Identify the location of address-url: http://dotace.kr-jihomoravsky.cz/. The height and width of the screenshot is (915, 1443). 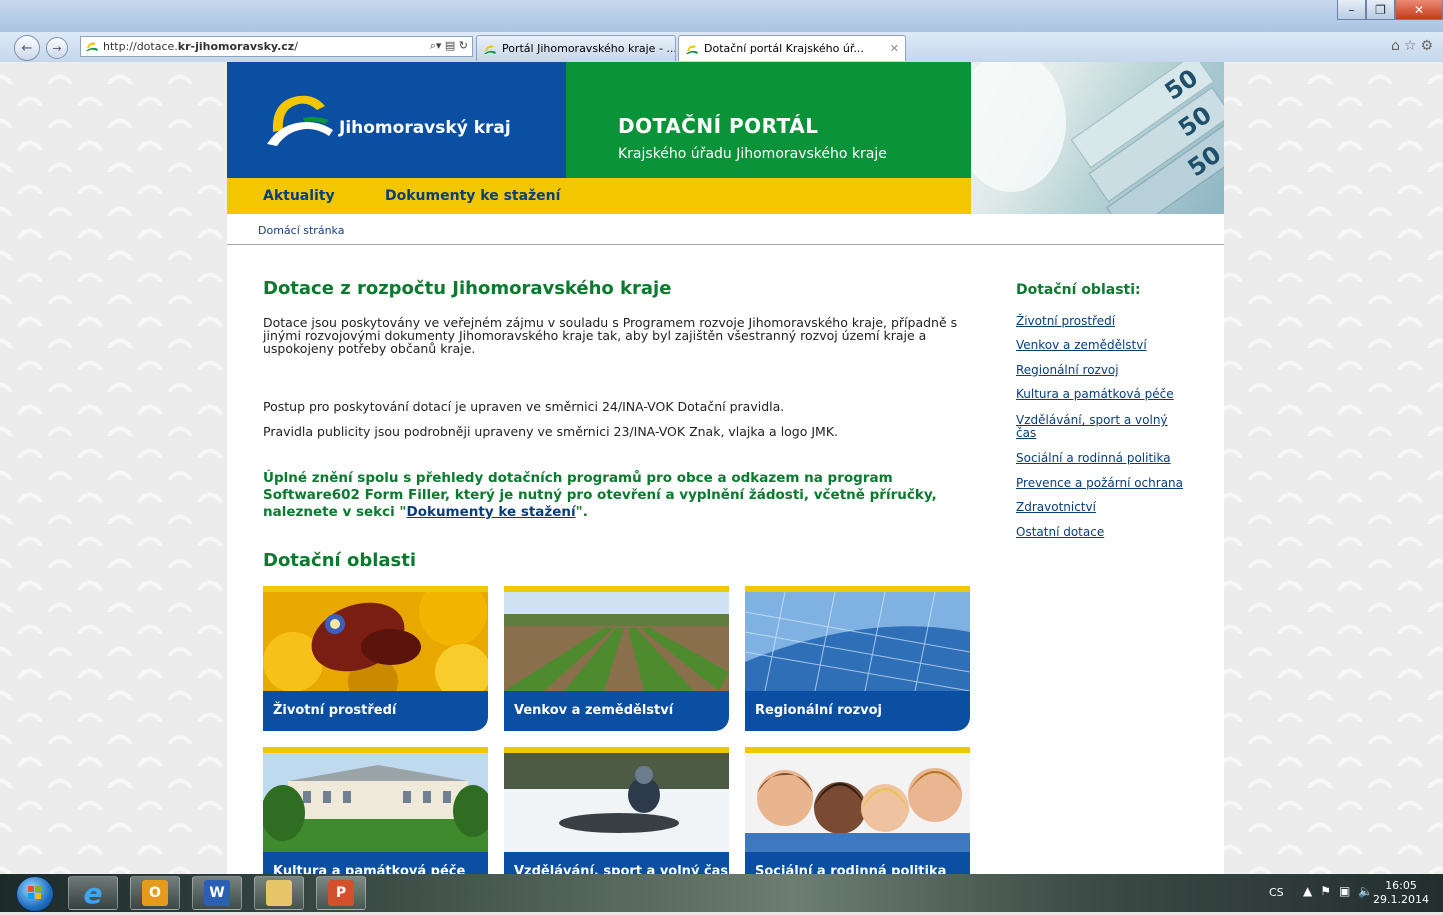
(200, 46).